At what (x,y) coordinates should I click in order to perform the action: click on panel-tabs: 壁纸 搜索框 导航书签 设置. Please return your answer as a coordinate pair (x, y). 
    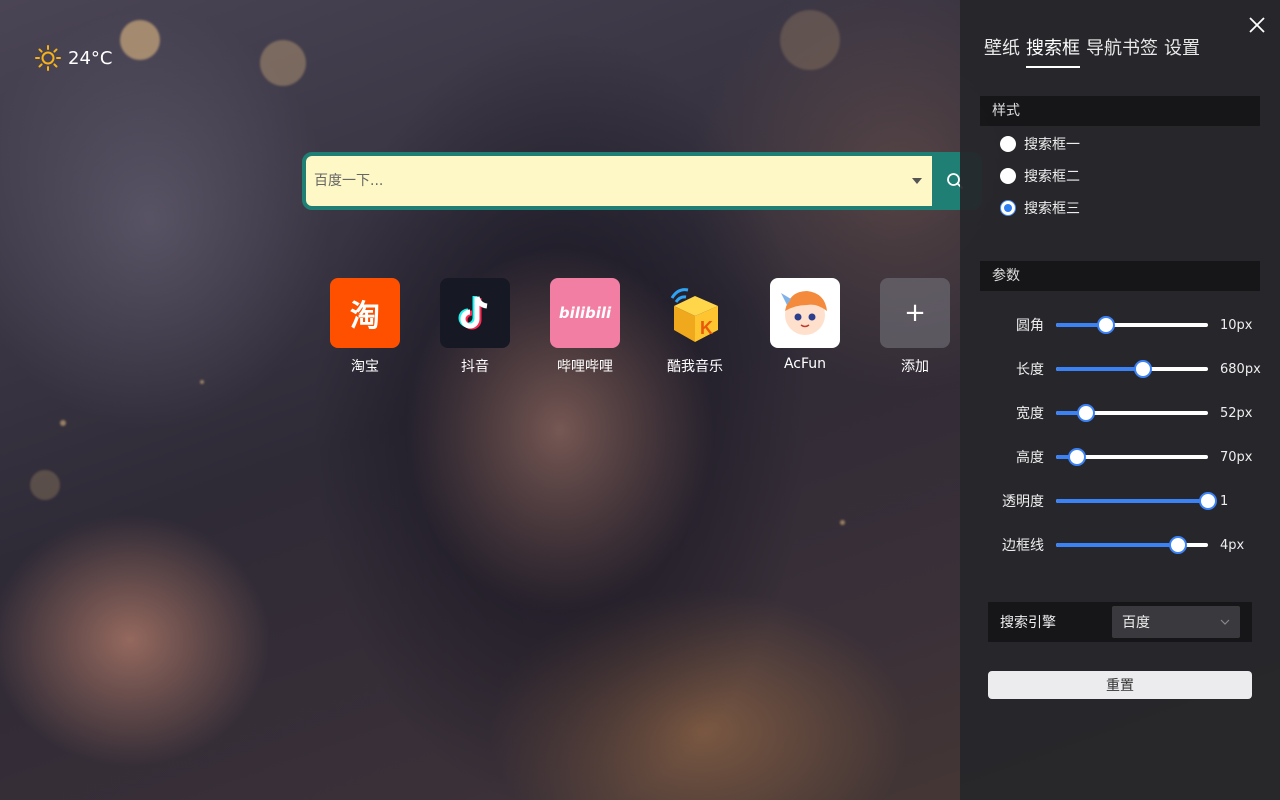
    Looking at the image, I should click on (1092, 51).